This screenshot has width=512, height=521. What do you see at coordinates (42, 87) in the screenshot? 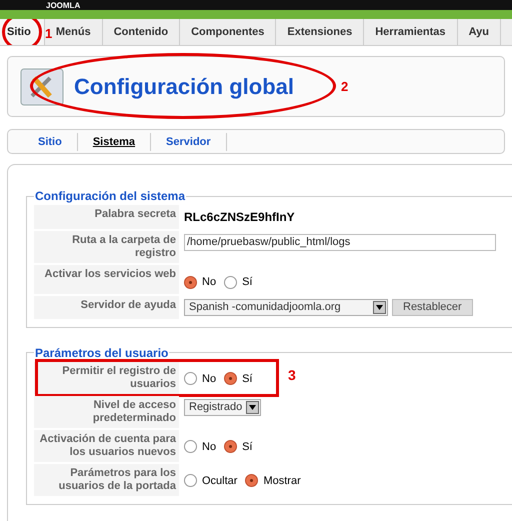
I see `tools-icon` at bounding box center [42, 87].